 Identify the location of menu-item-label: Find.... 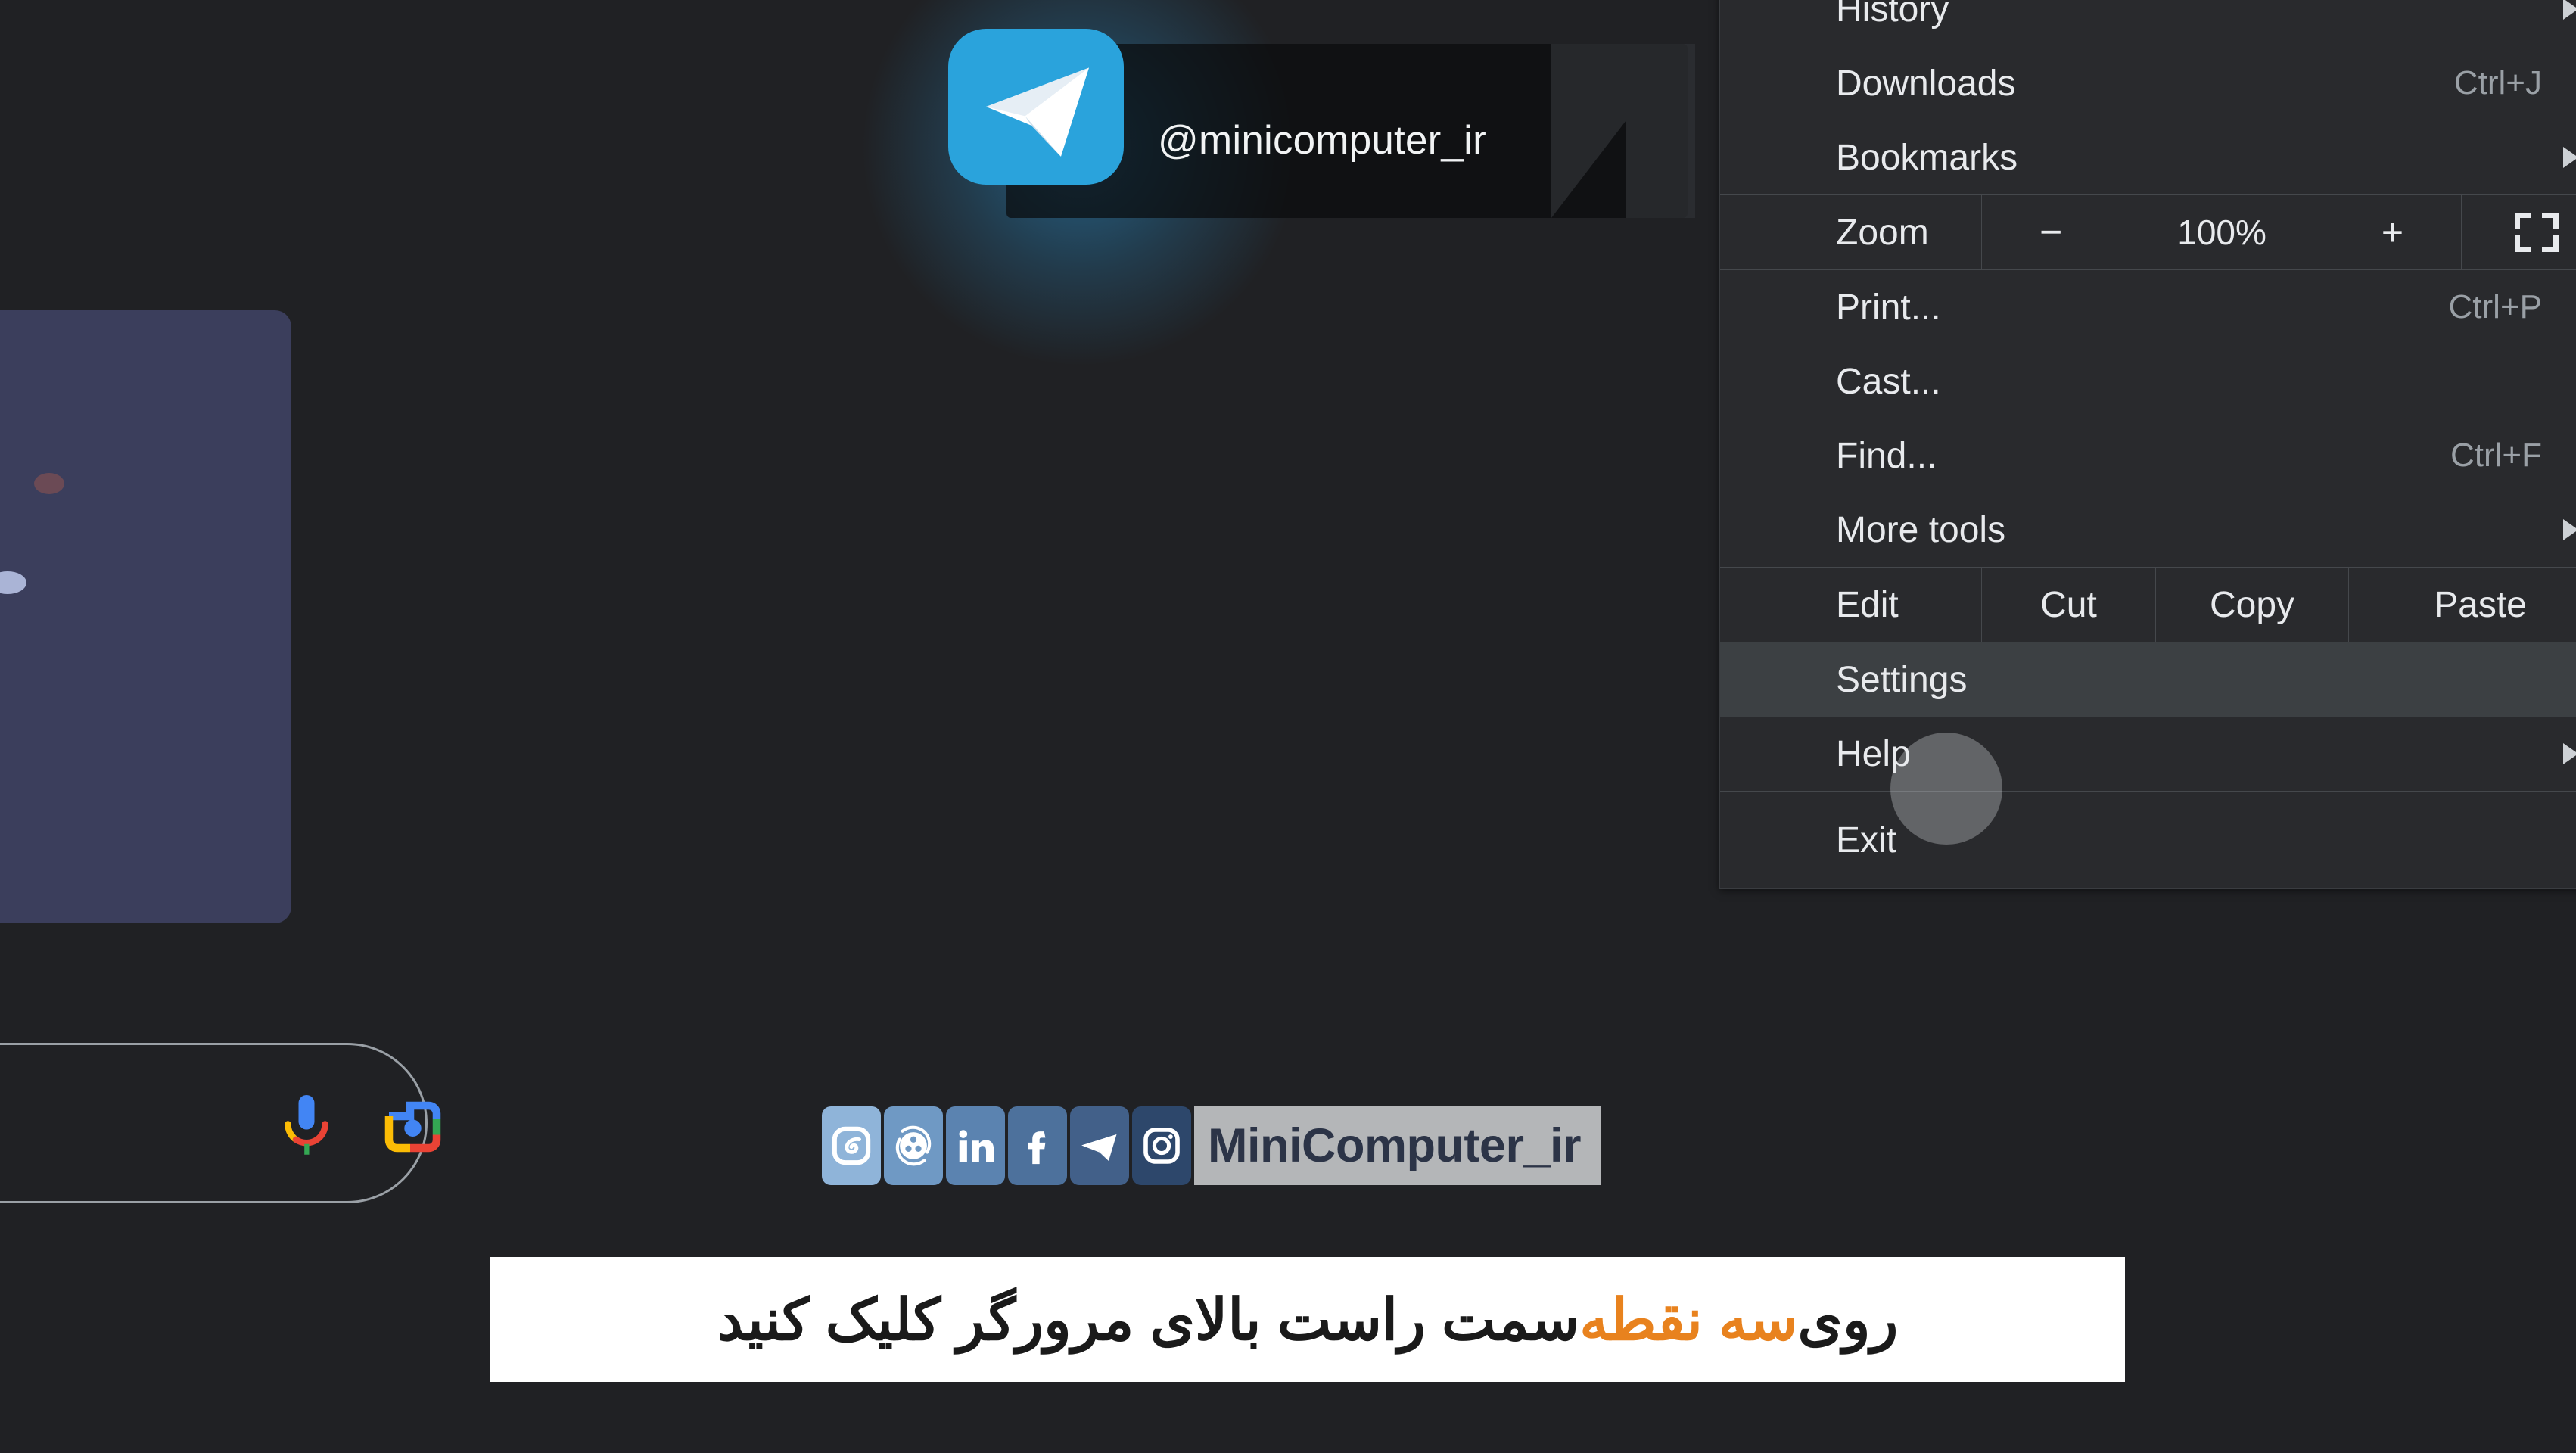
(1886, 455).